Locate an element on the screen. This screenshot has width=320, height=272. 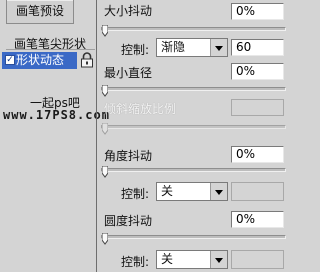
angle-control-value: 关 is located at coordinates (167, 191).